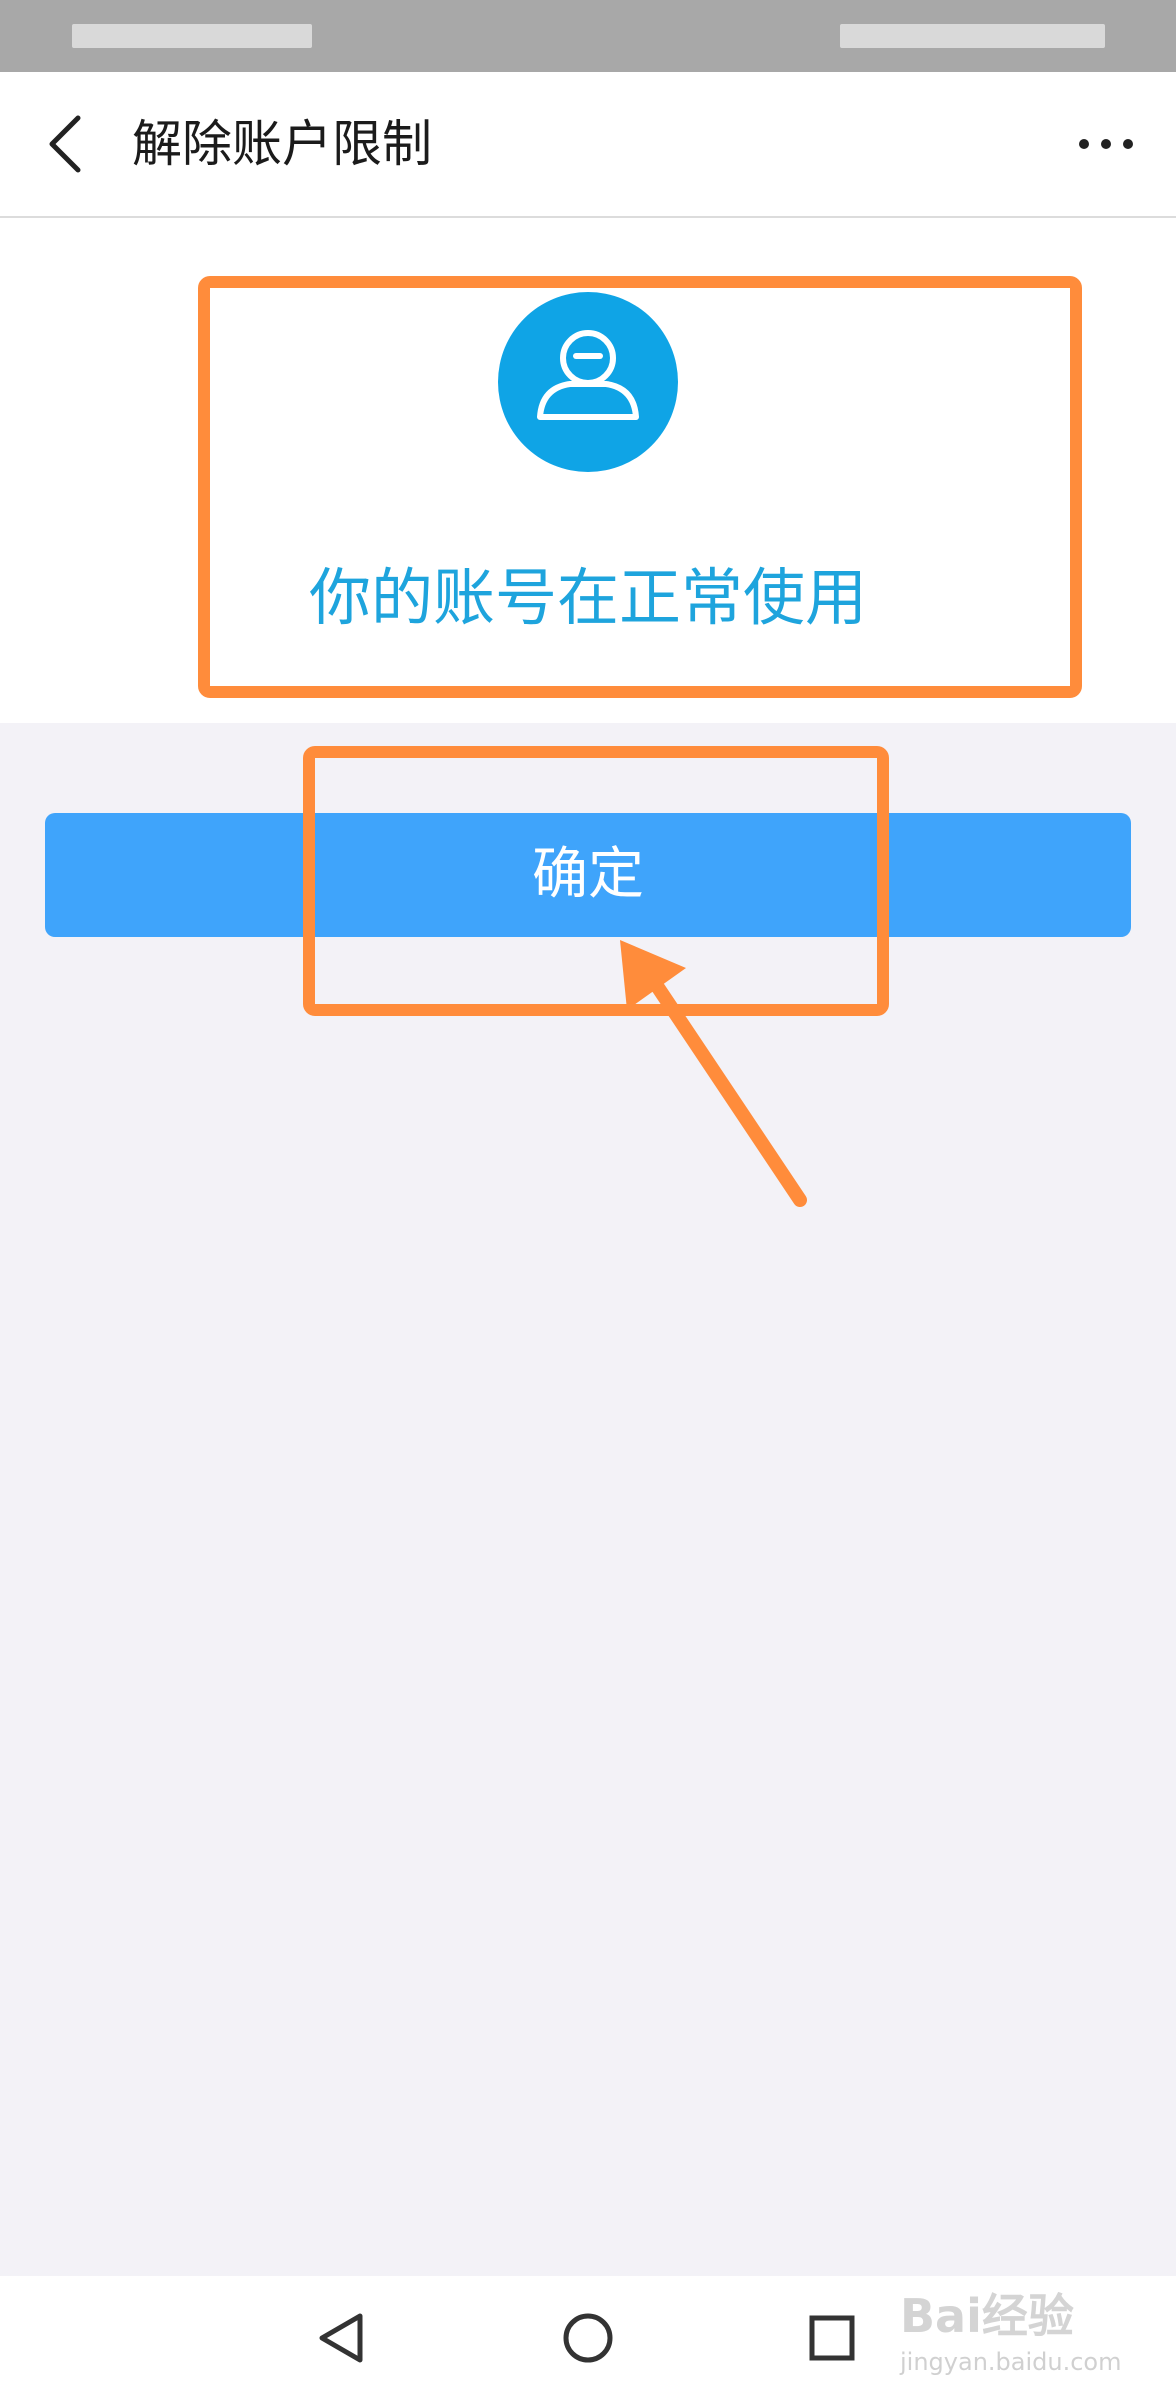  I want to click on watermark-site: jingyan.baidu.com, so click(1011, 2362).